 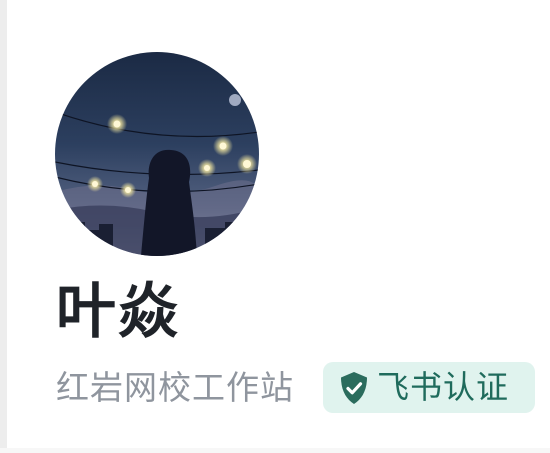 What do you see at coordinates (275, 450) in the screenshot?
I see `bottom-border` at bounding box center [275, 450].